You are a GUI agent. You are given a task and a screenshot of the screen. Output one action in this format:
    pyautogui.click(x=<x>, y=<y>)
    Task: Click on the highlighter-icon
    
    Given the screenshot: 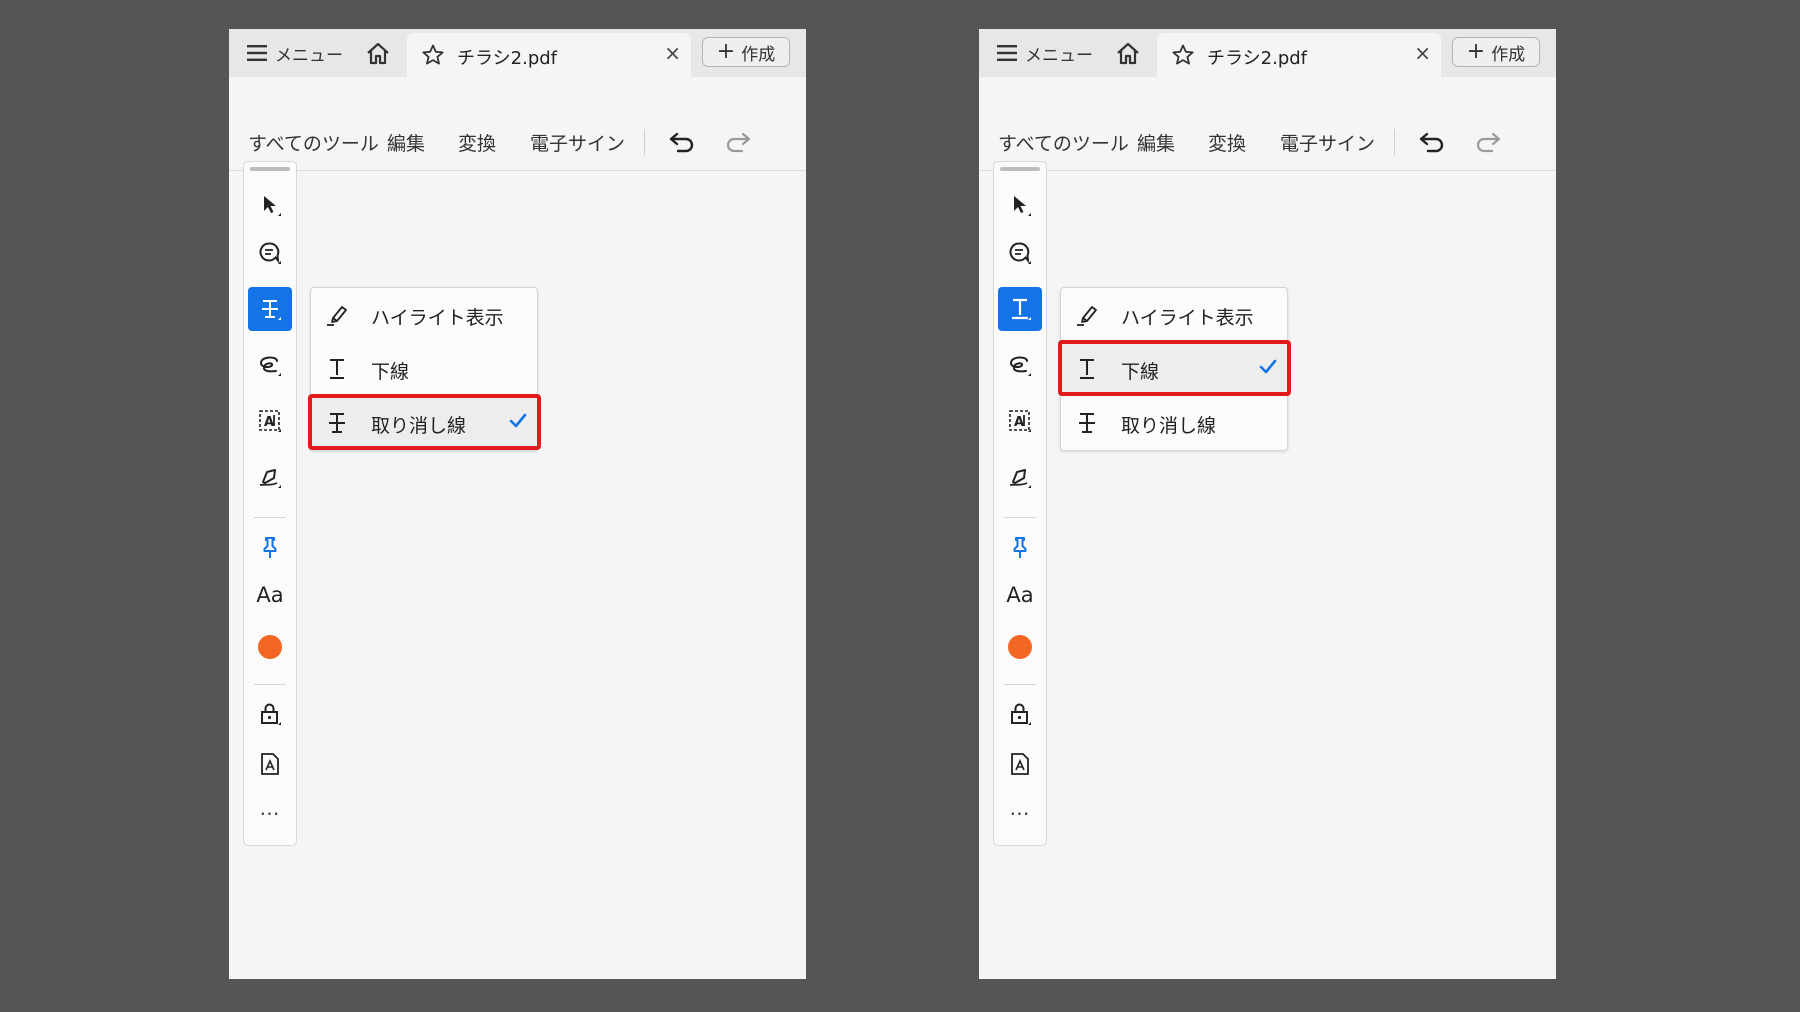 What is the action you would take?
    pyautogui.click(x=1087, y=316)
    